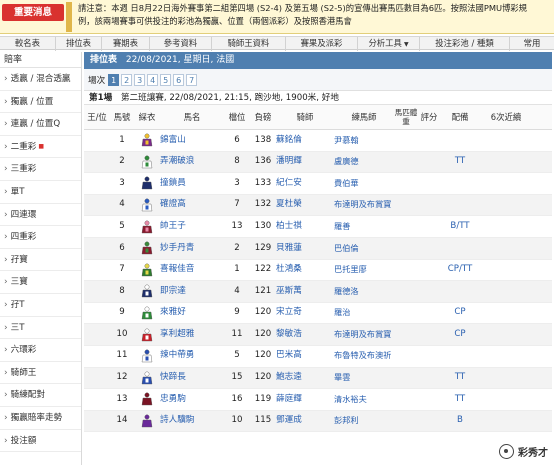 The height and width of the screenshot is (465, 554). I want to click on col-header: 檔位, so click(237, 117).